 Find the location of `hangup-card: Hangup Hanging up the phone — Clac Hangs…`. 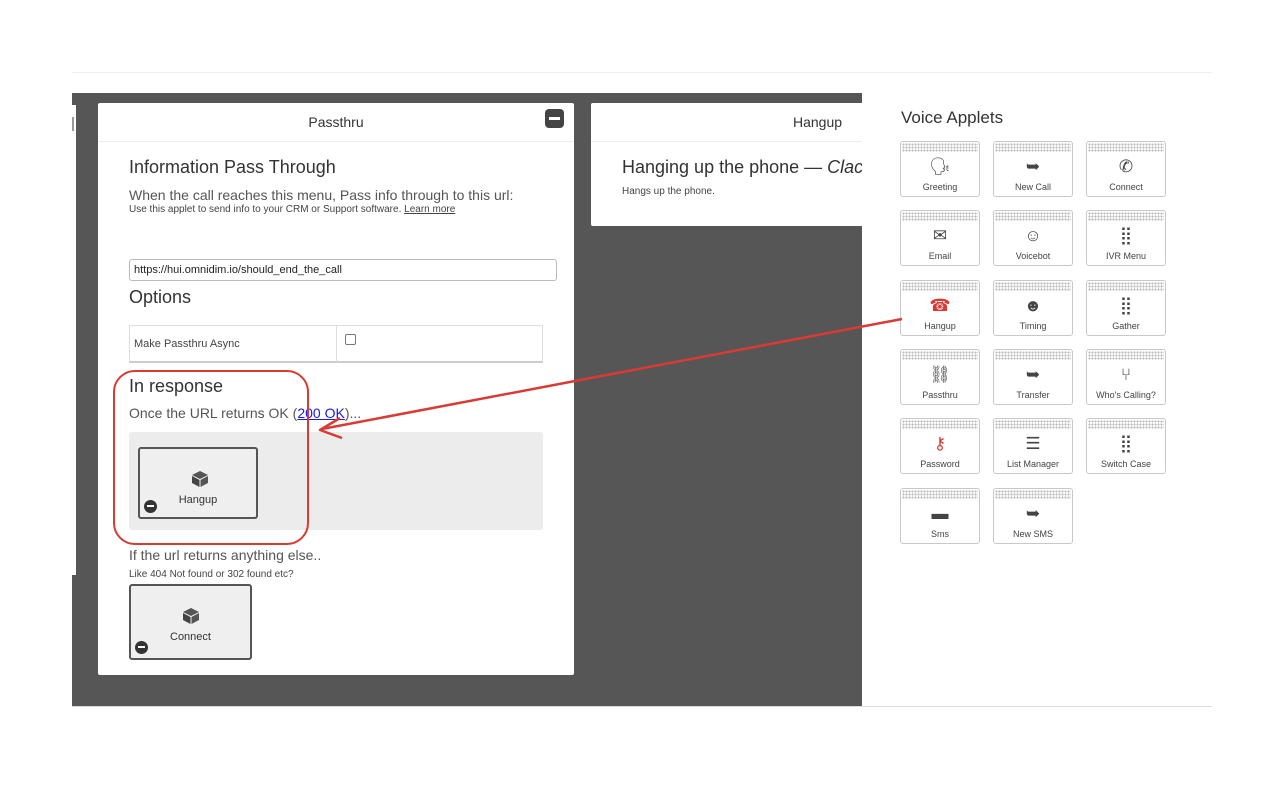

hangup-card: Hangup Hanging up the phone — Clac Hangs… is located at coordinates (726, 164).